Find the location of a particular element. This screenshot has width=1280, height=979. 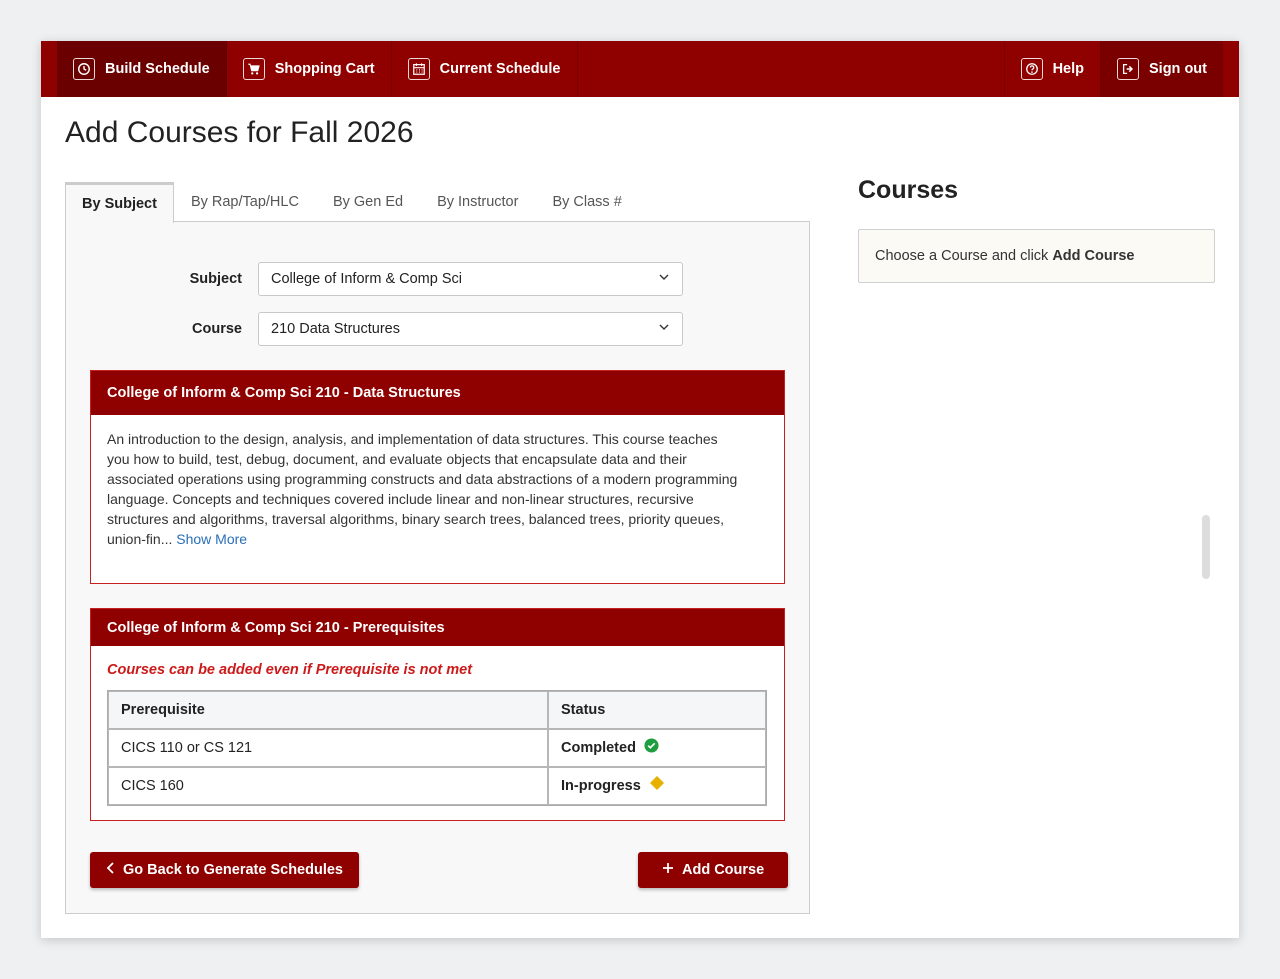

nav-help: Help is located at coordinates (1051, 69).